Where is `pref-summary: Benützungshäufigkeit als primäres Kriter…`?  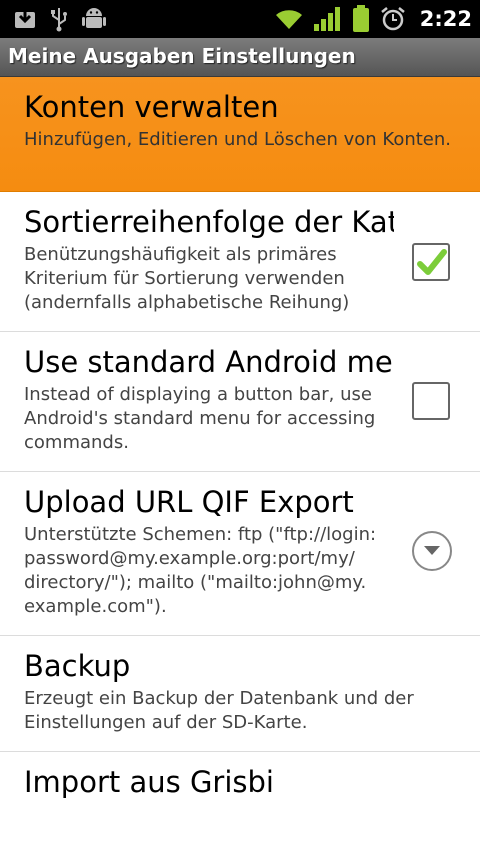 pref-summary: Benützungshäufigkeit als primäres Kriter… is located at coordinates (187, 278).